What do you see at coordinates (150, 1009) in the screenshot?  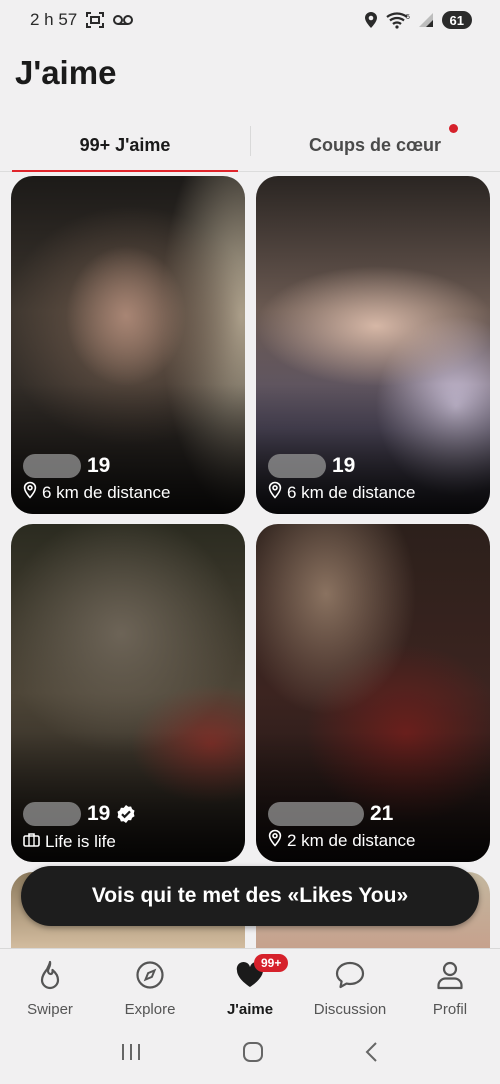 I see `nav-label: Explore` at bounding box center [150, 1009].